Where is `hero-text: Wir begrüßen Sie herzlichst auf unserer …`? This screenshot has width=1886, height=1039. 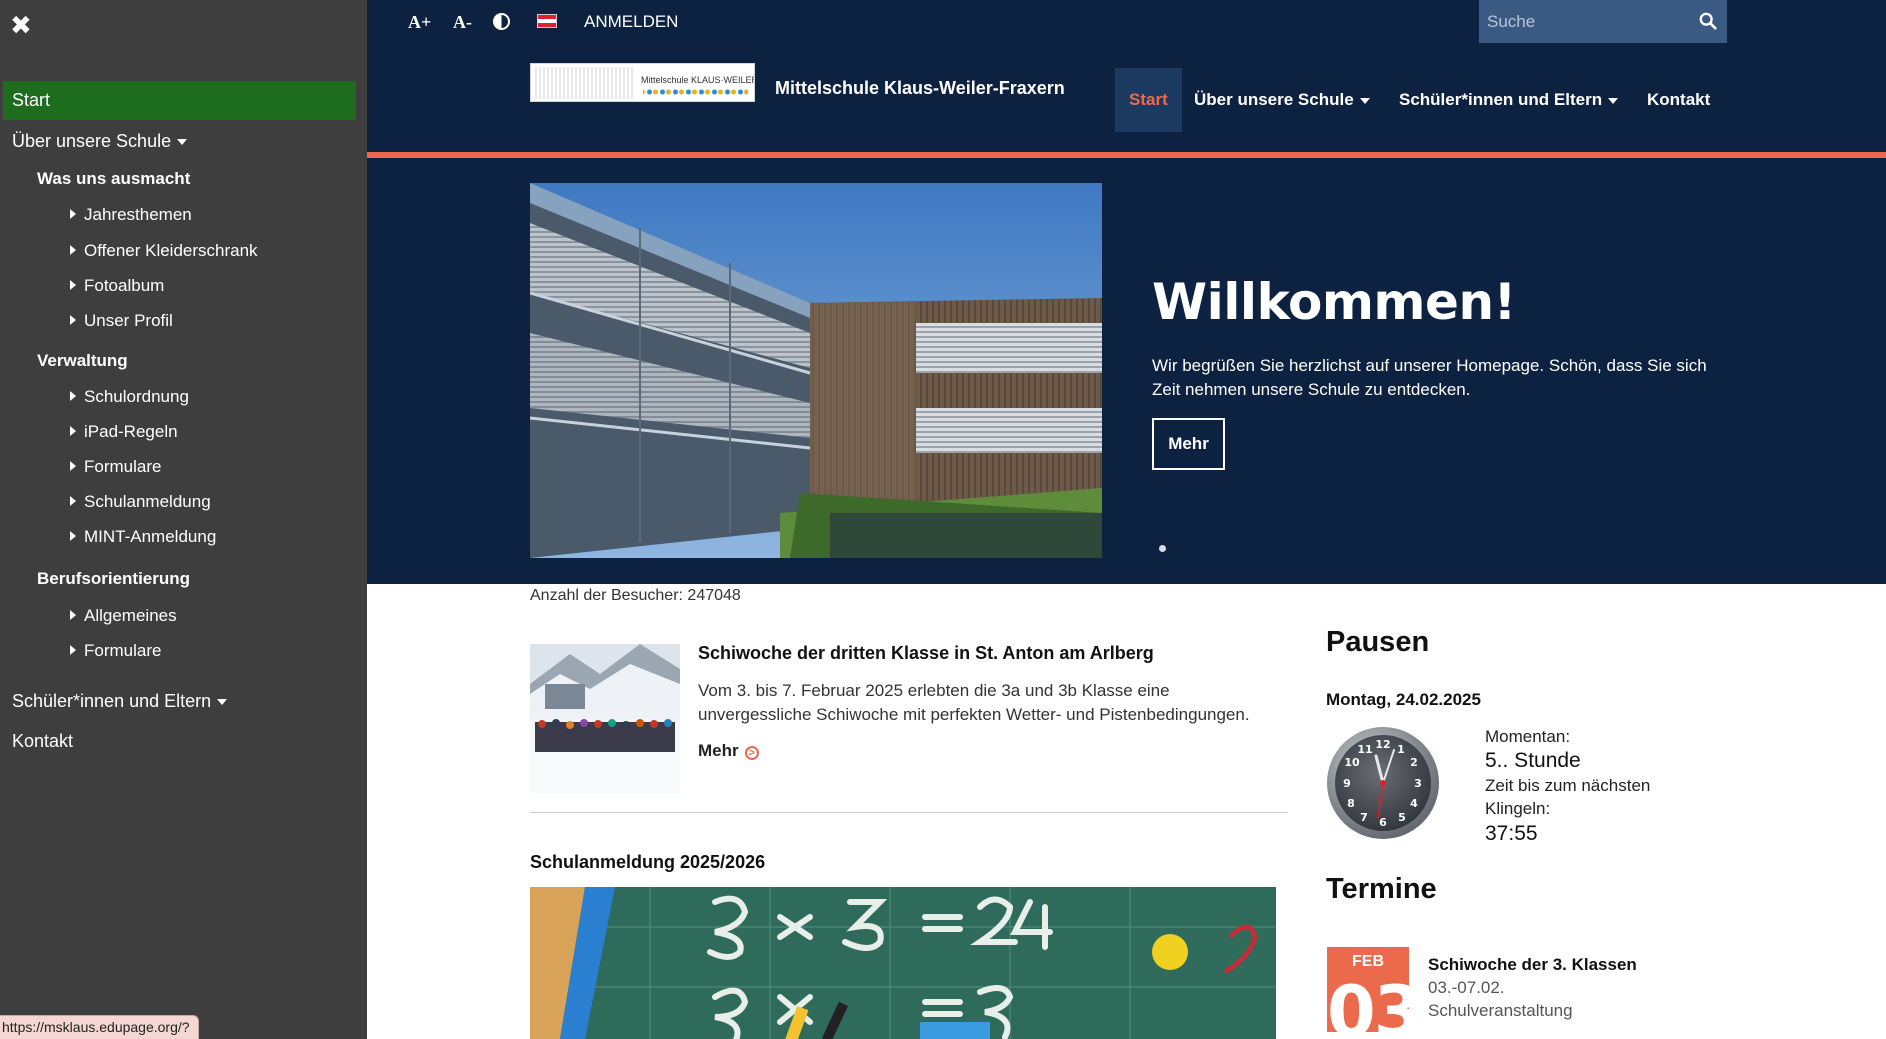 hero-text: Wir begrüßen Sie herzlichst auf unserer … is located at coordinates (1429, 377).